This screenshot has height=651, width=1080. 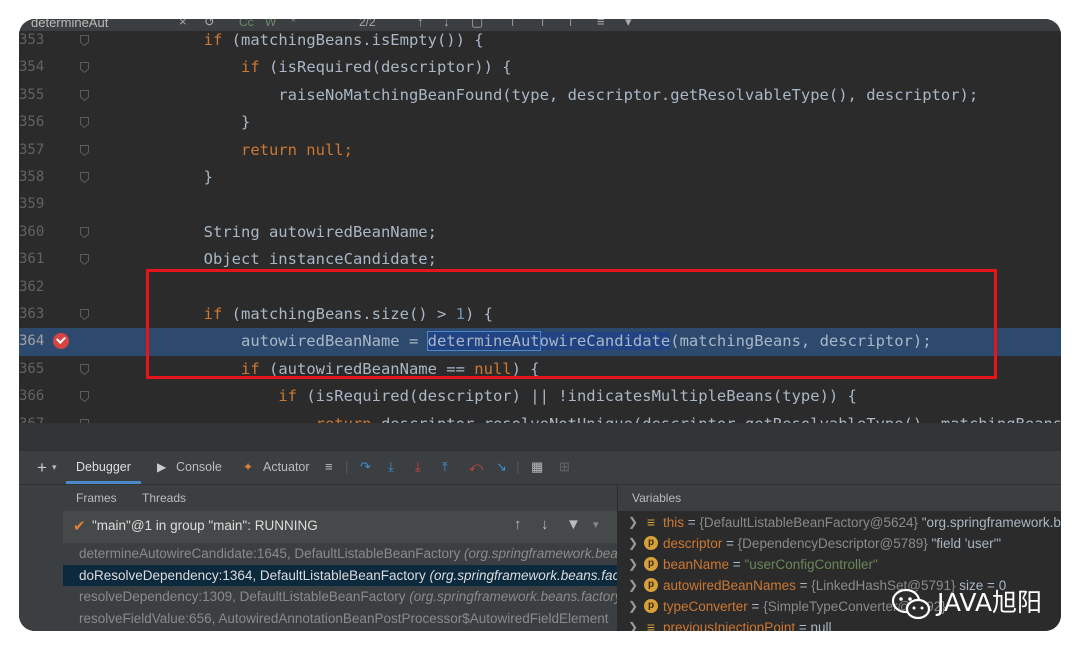 I want to click on evaluate-expression-icon: ▦, so click(x=537, y=467).